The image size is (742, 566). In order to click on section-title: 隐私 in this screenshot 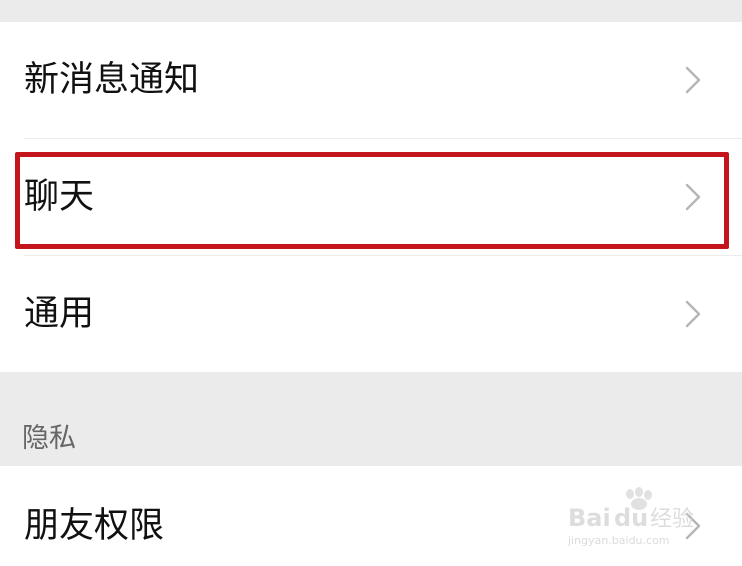, I will do `click(49, 438)`.